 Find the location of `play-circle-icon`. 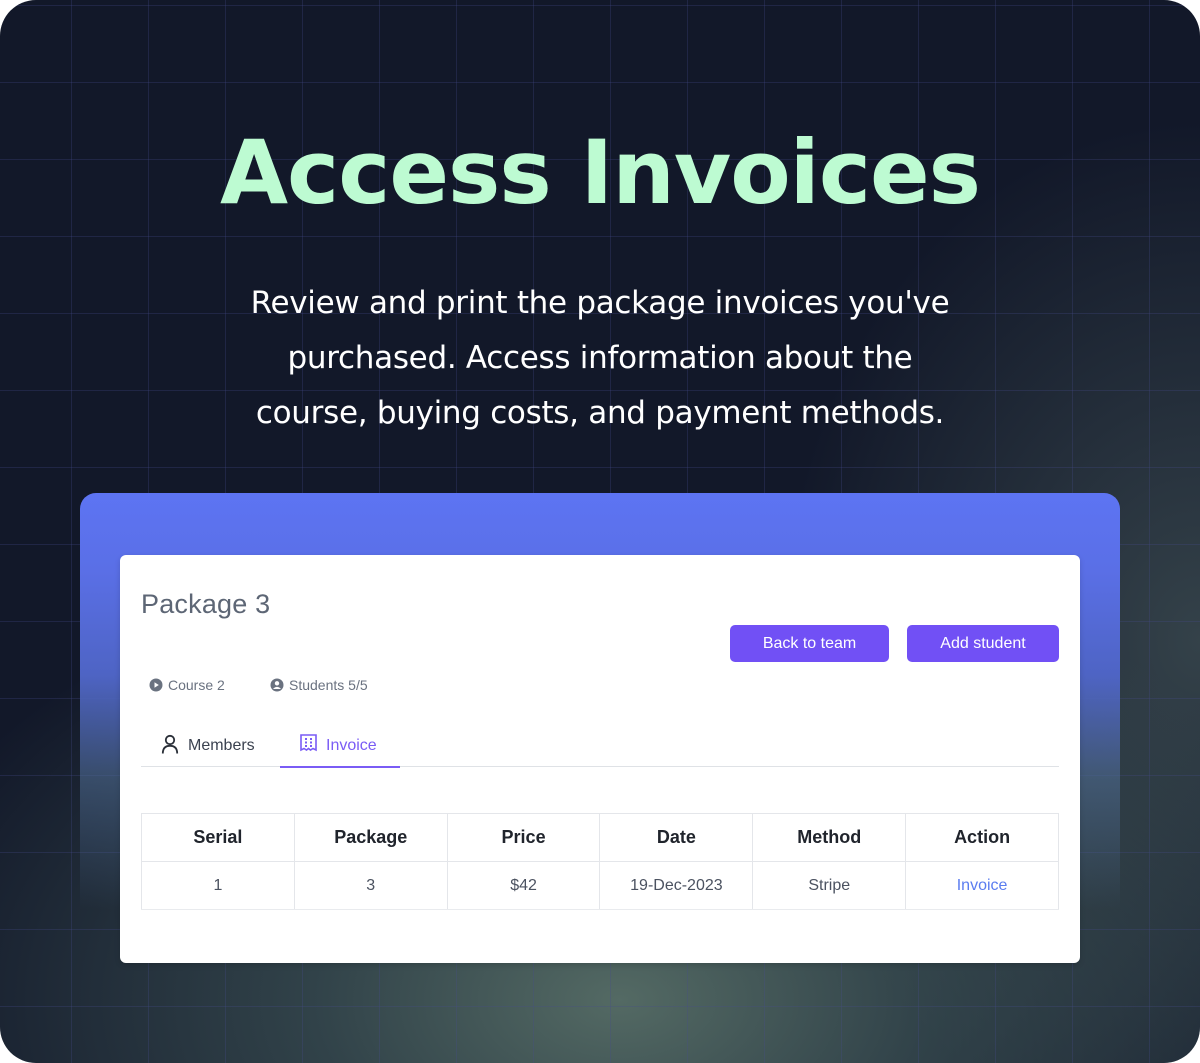

play-circle-icon is located at coordinates (156, 685).